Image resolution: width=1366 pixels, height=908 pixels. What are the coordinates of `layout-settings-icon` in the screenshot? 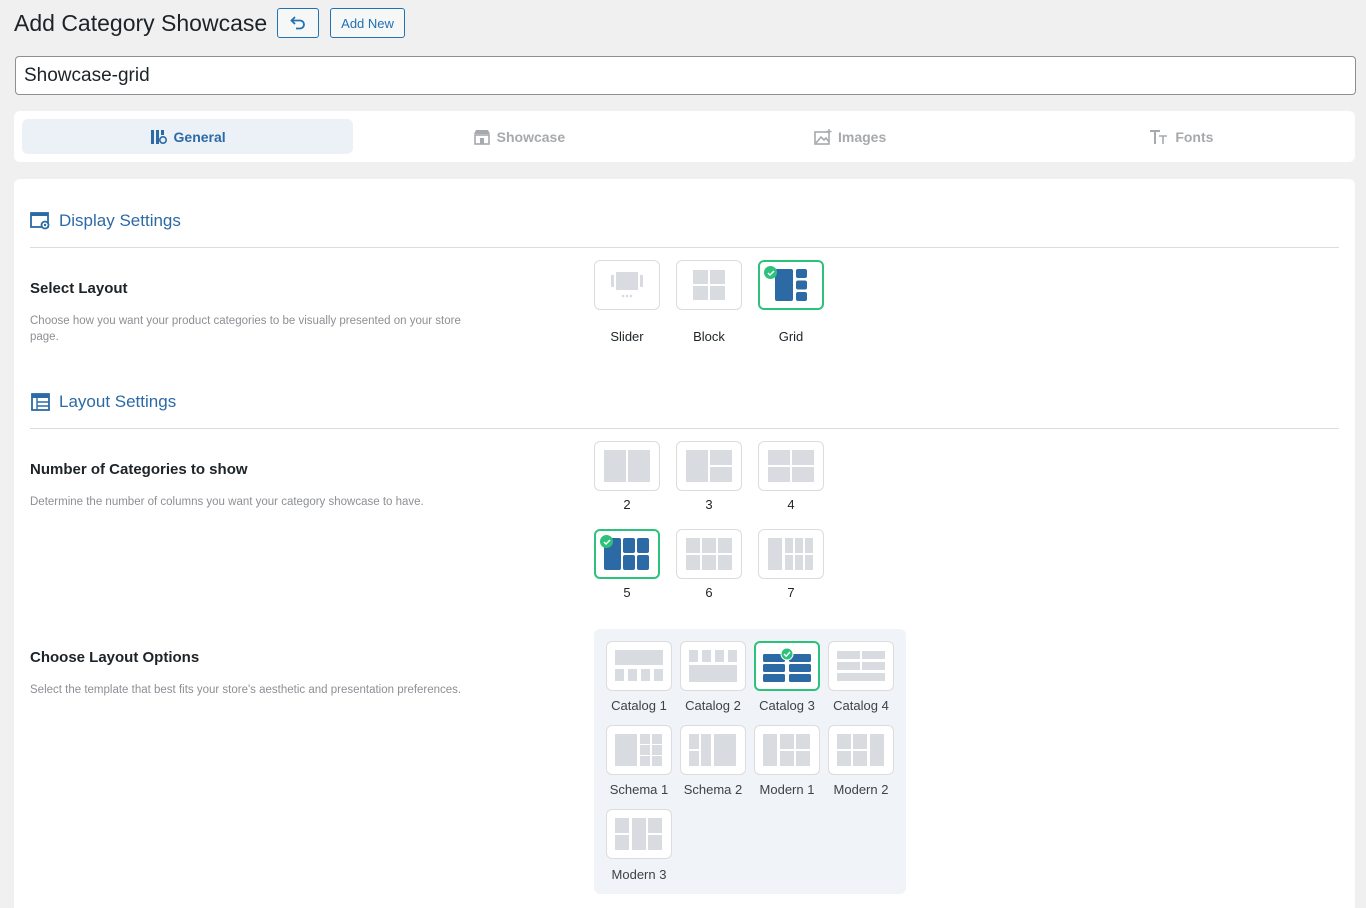 It's located at (40, 402).